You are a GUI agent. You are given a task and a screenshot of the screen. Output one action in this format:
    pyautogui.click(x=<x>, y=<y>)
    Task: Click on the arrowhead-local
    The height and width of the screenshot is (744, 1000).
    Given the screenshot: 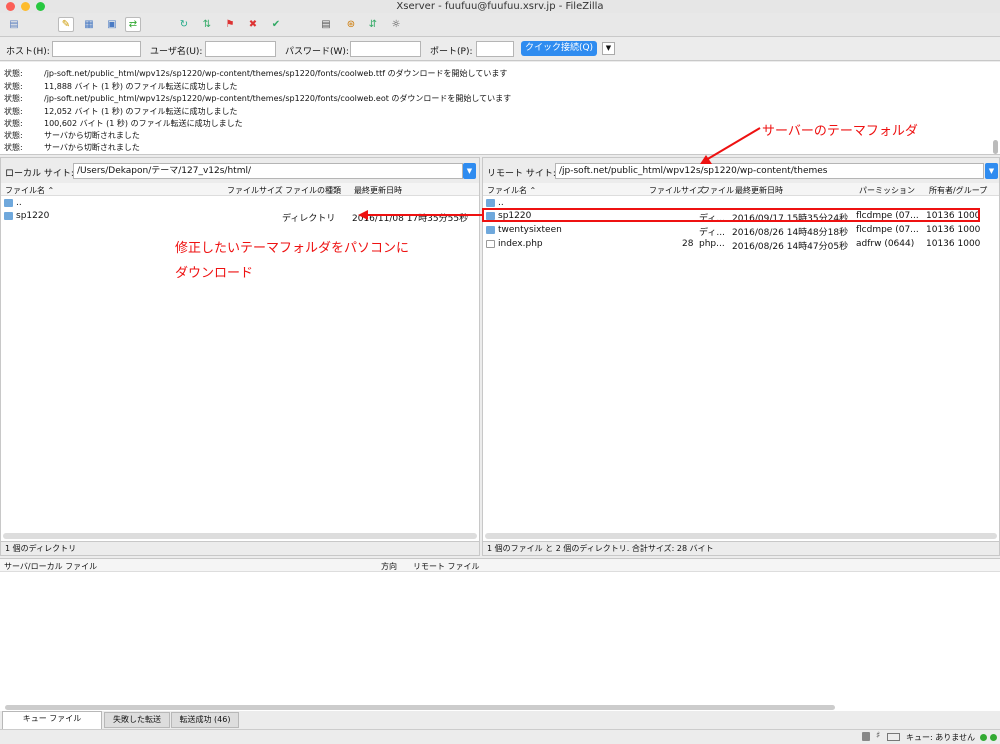 What is the action you would take?
    pyautogui.click(x=363, y=215)
    